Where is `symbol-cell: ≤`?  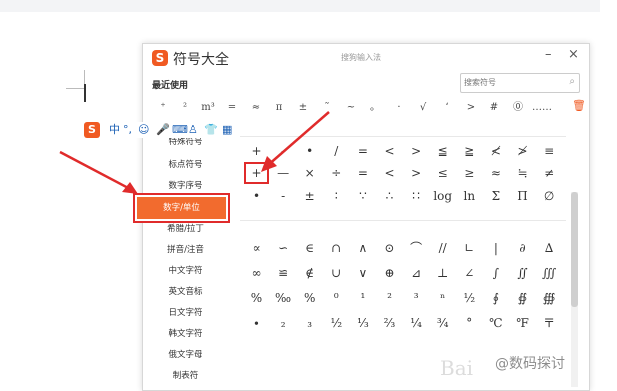
symbol-cell: ≤ is located at coordinates (442, 173).